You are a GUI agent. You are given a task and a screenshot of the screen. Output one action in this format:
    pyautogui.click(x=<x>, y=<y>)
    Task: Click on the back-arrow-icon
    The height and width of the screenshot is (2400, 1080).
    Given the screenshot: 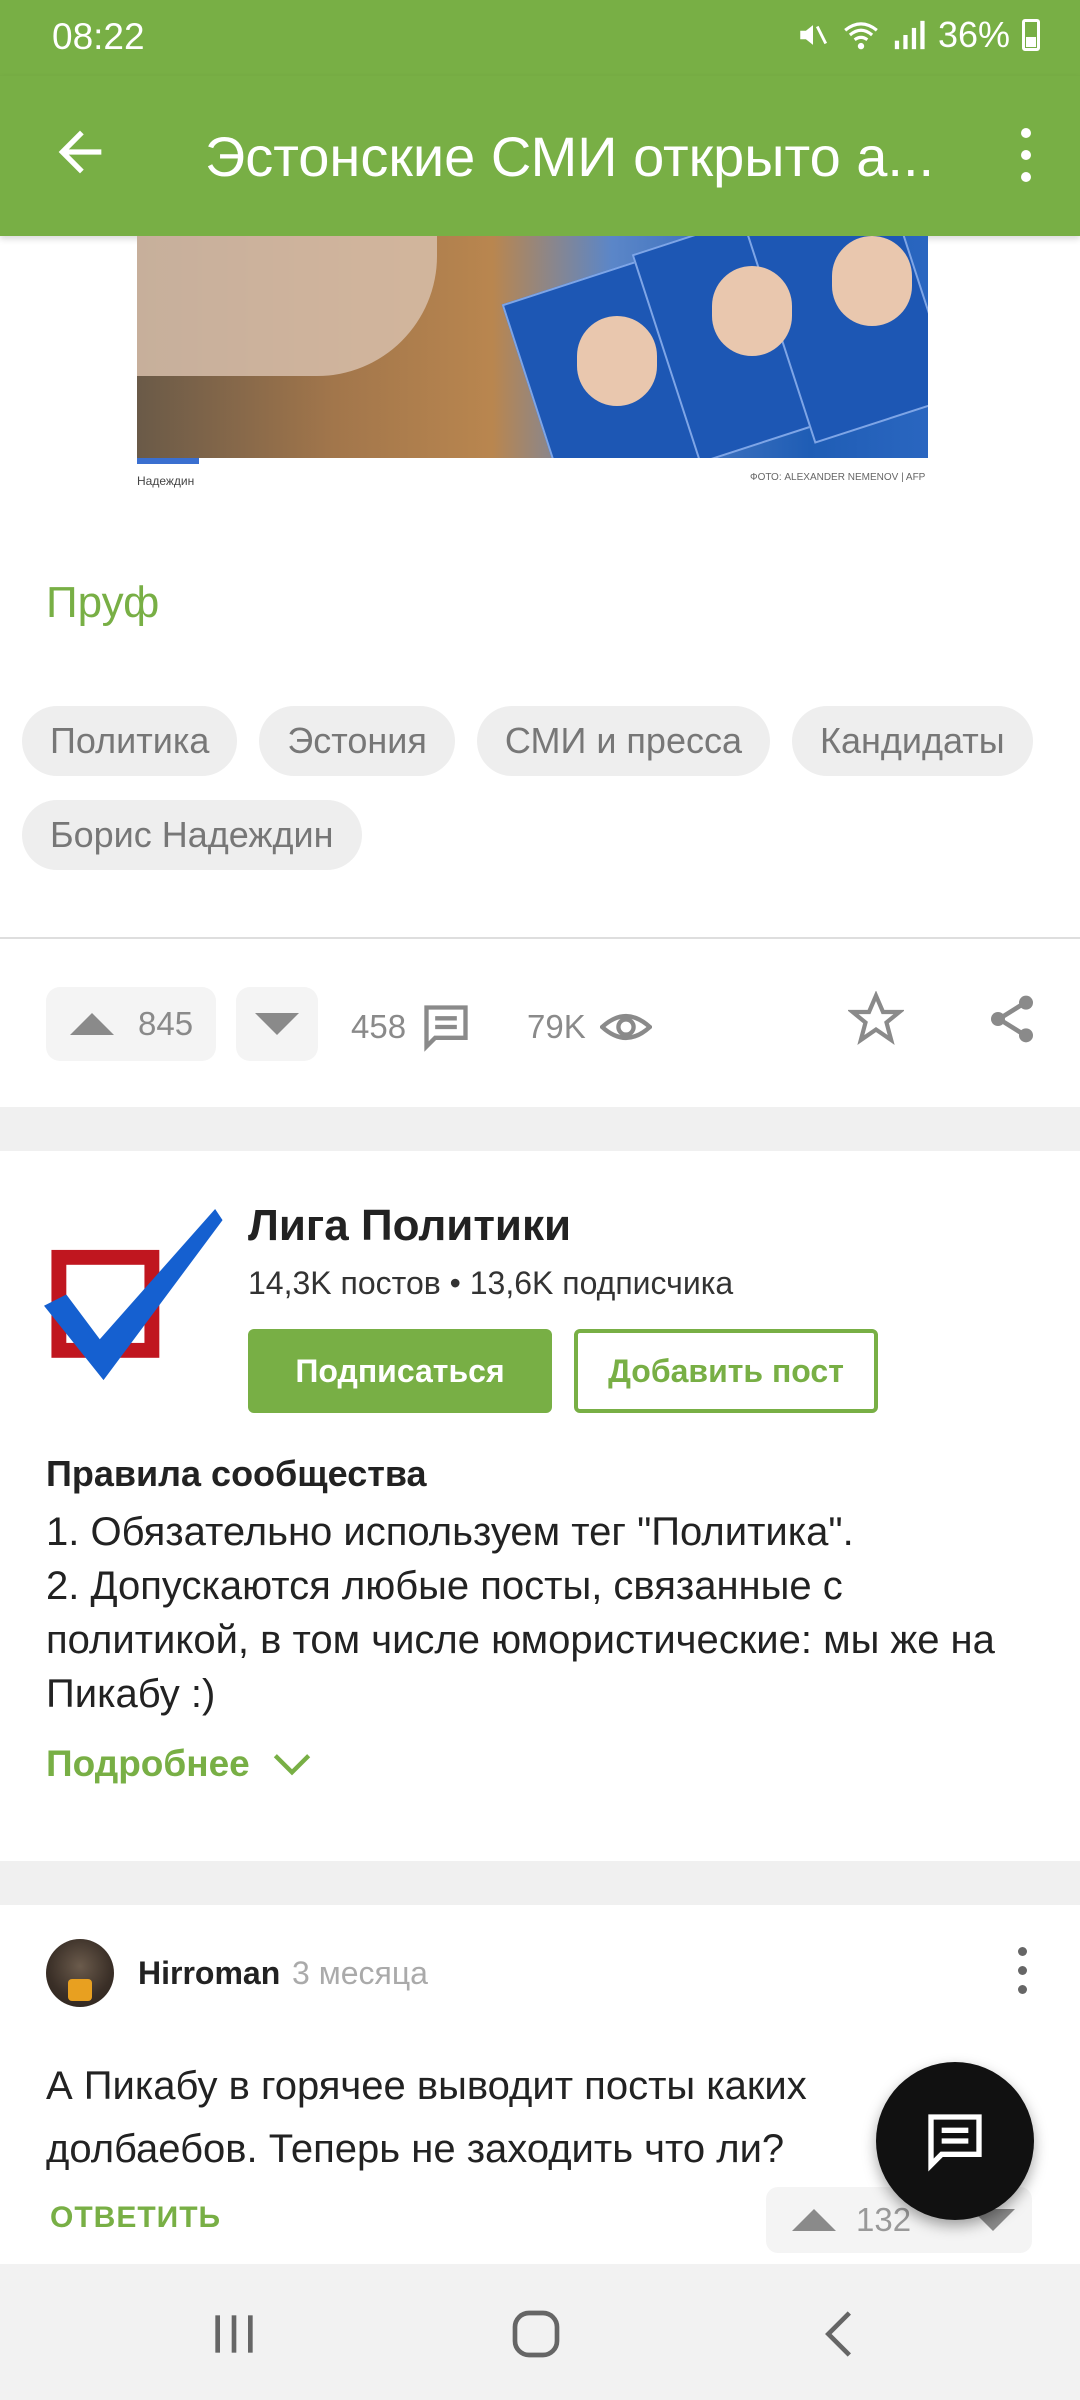 What is the action you would take?
    pyautogui.click(x=80, y=152)
    